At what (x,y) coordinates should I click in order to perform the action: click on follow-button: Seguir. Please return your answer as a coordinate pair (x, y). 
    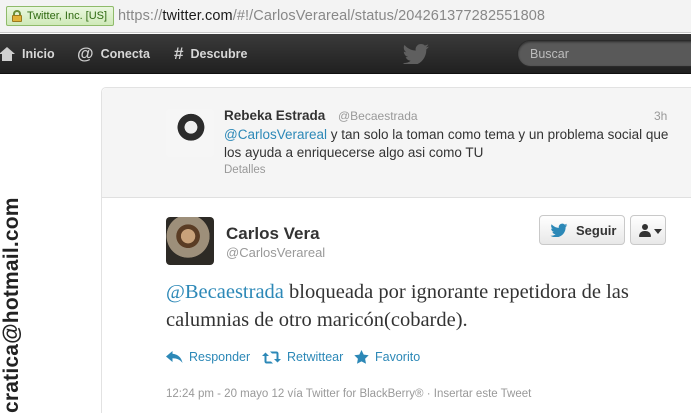
    Looking at the image, I should click on (582, 230).